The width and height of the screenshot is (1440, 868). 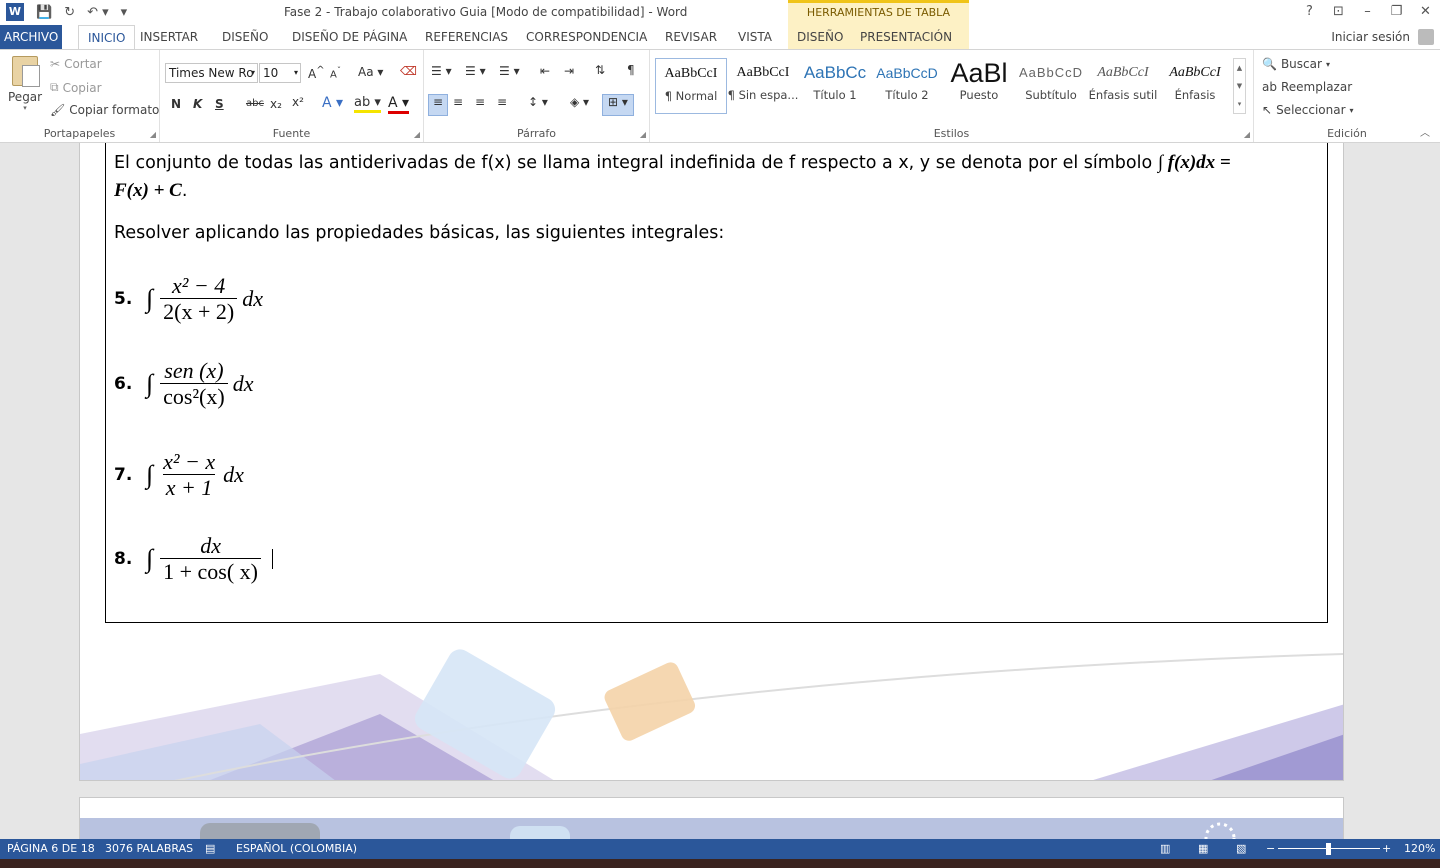 What do you see at coordinates (194, 558) in the screenshot?
I see `exercise-8: 8. ∫ dx 1 + cos( x)` at bounding box center [194, 558].